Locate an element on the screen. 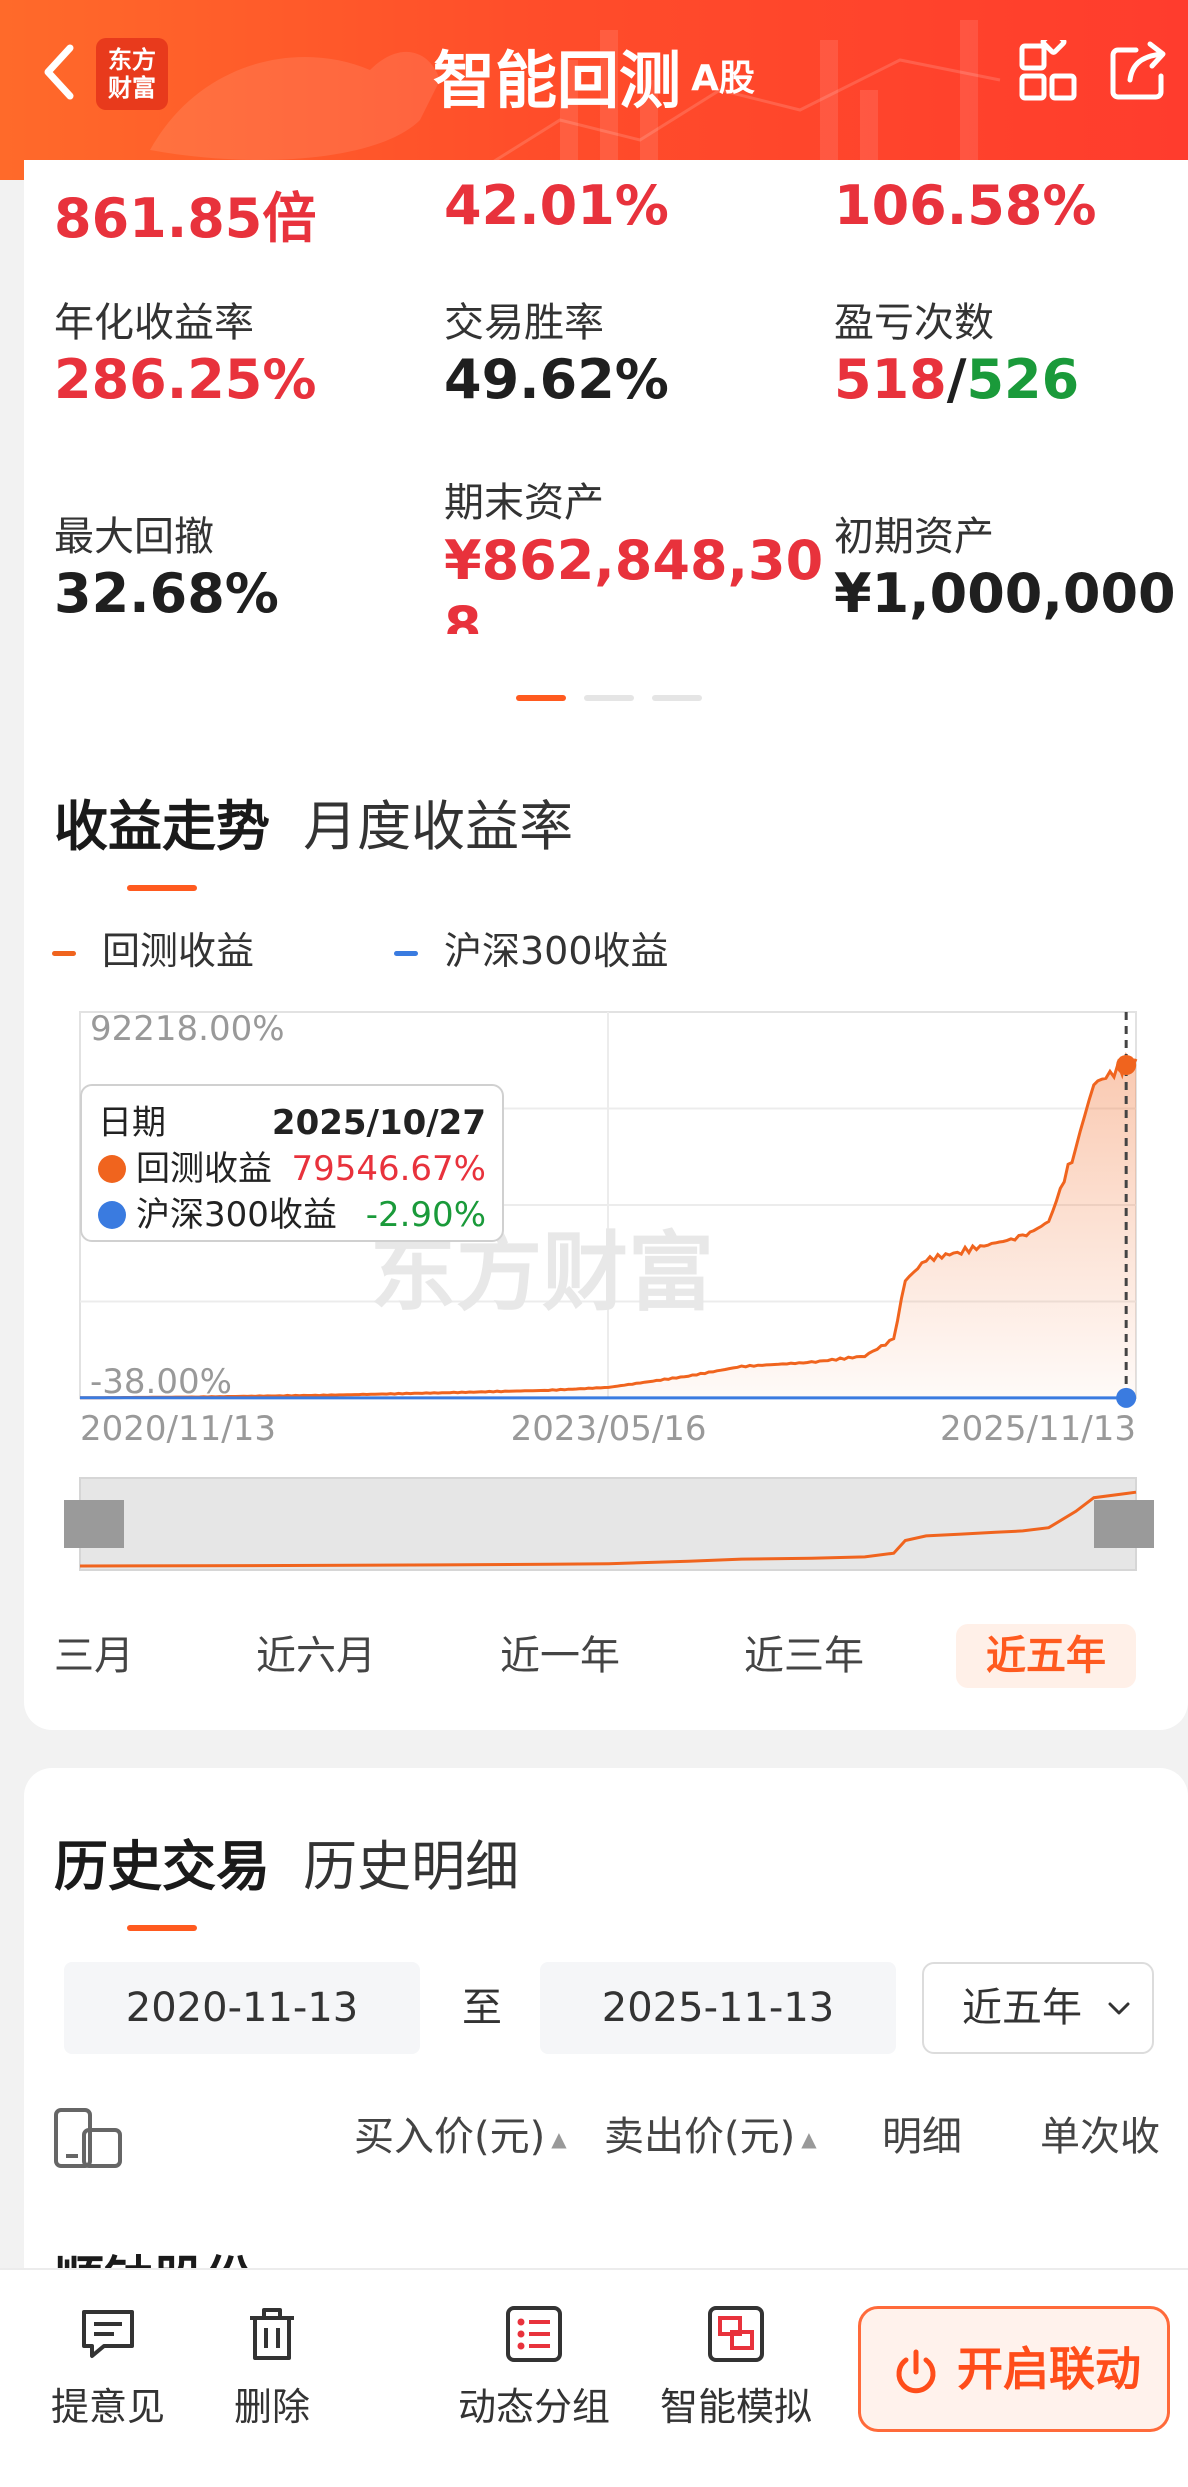 This screenshot has height=2487, width=1188. layout-toggle-icon is located at coordinates (89, 2139).